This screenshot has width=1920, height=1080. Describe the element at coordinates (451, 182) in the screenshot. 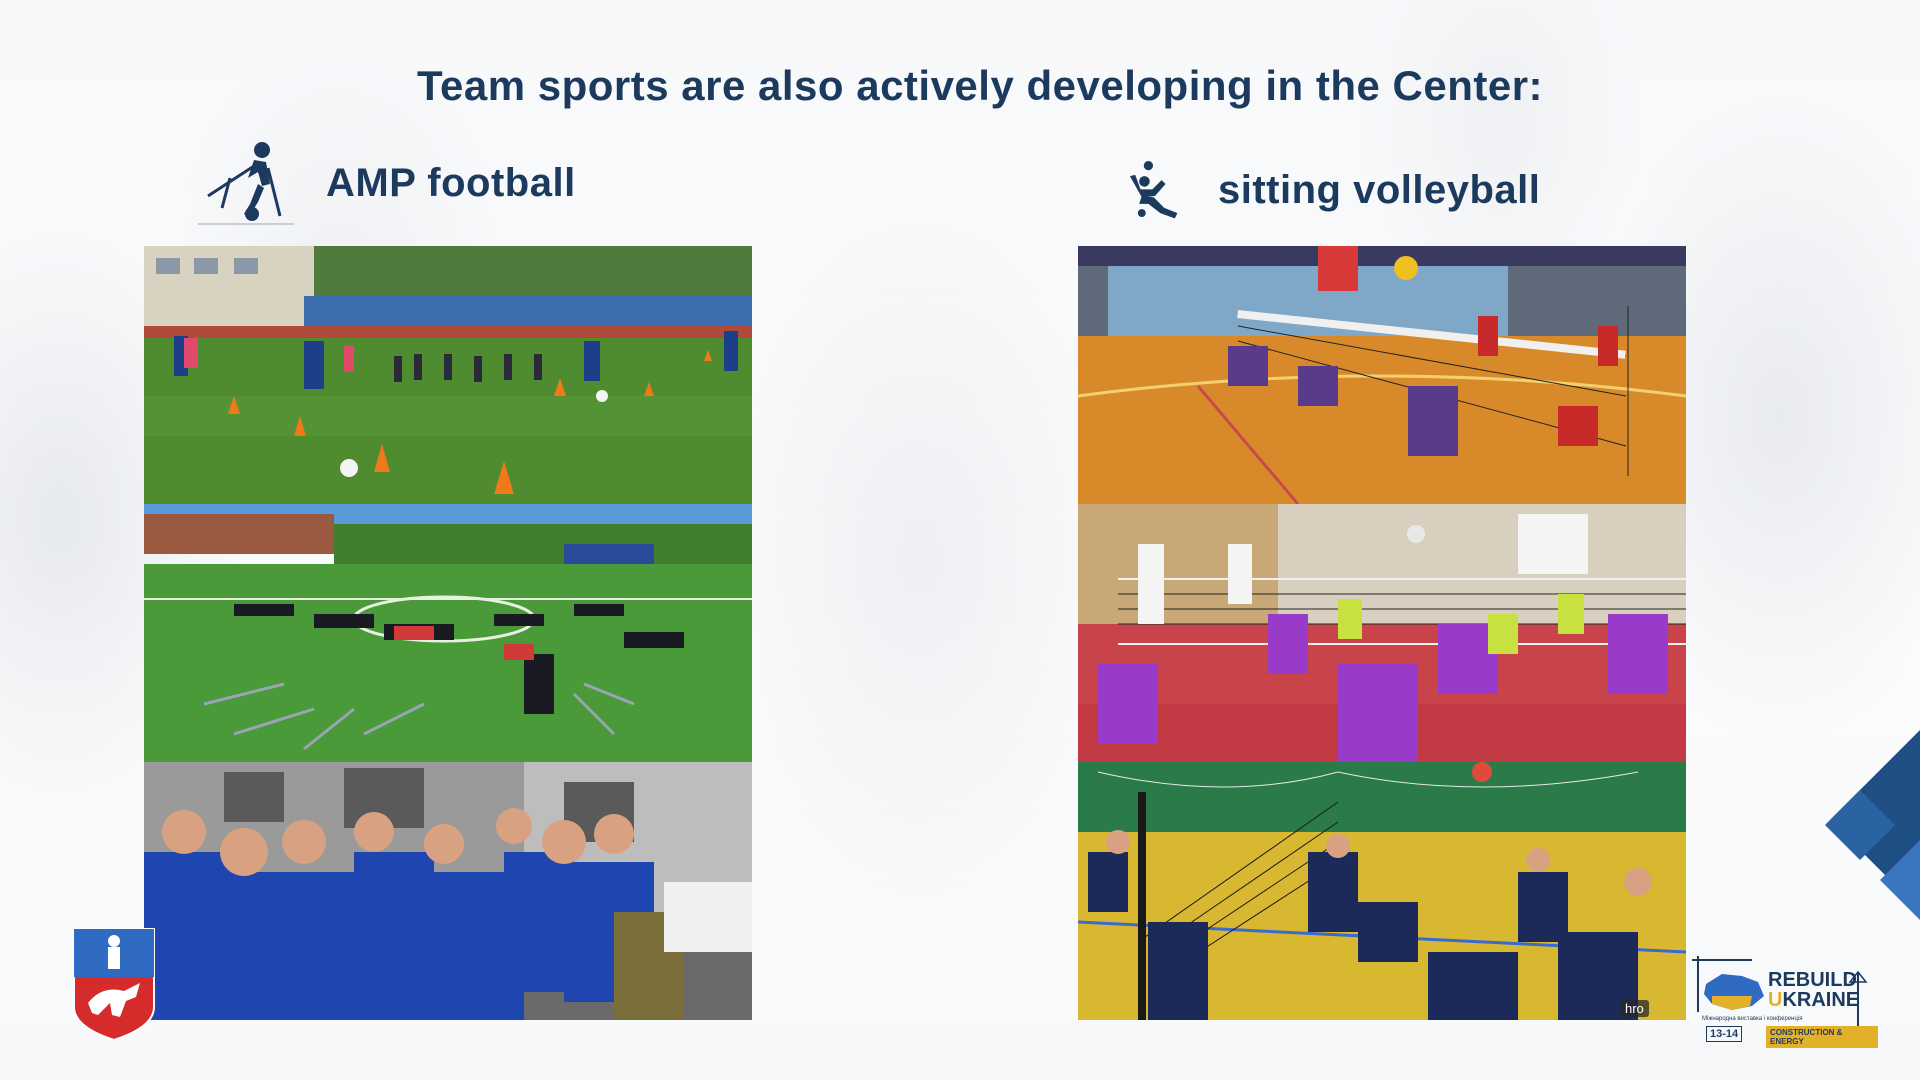

I see `amp-football-label: AMP football` at that location.